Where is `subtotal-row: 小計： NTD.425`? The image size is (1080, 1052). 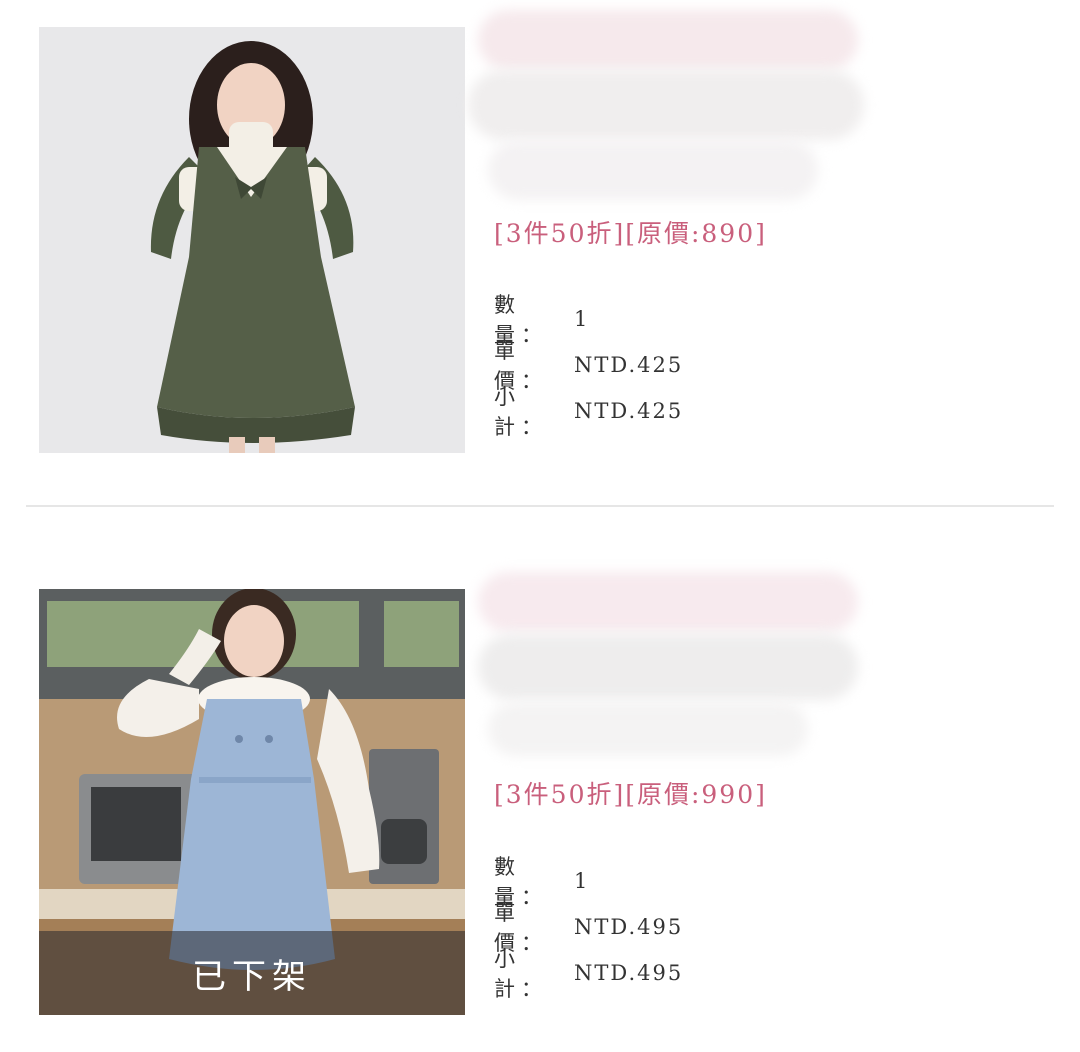 subtotal-row: 小計： NTD.425 is located at coordinates (589, 412).